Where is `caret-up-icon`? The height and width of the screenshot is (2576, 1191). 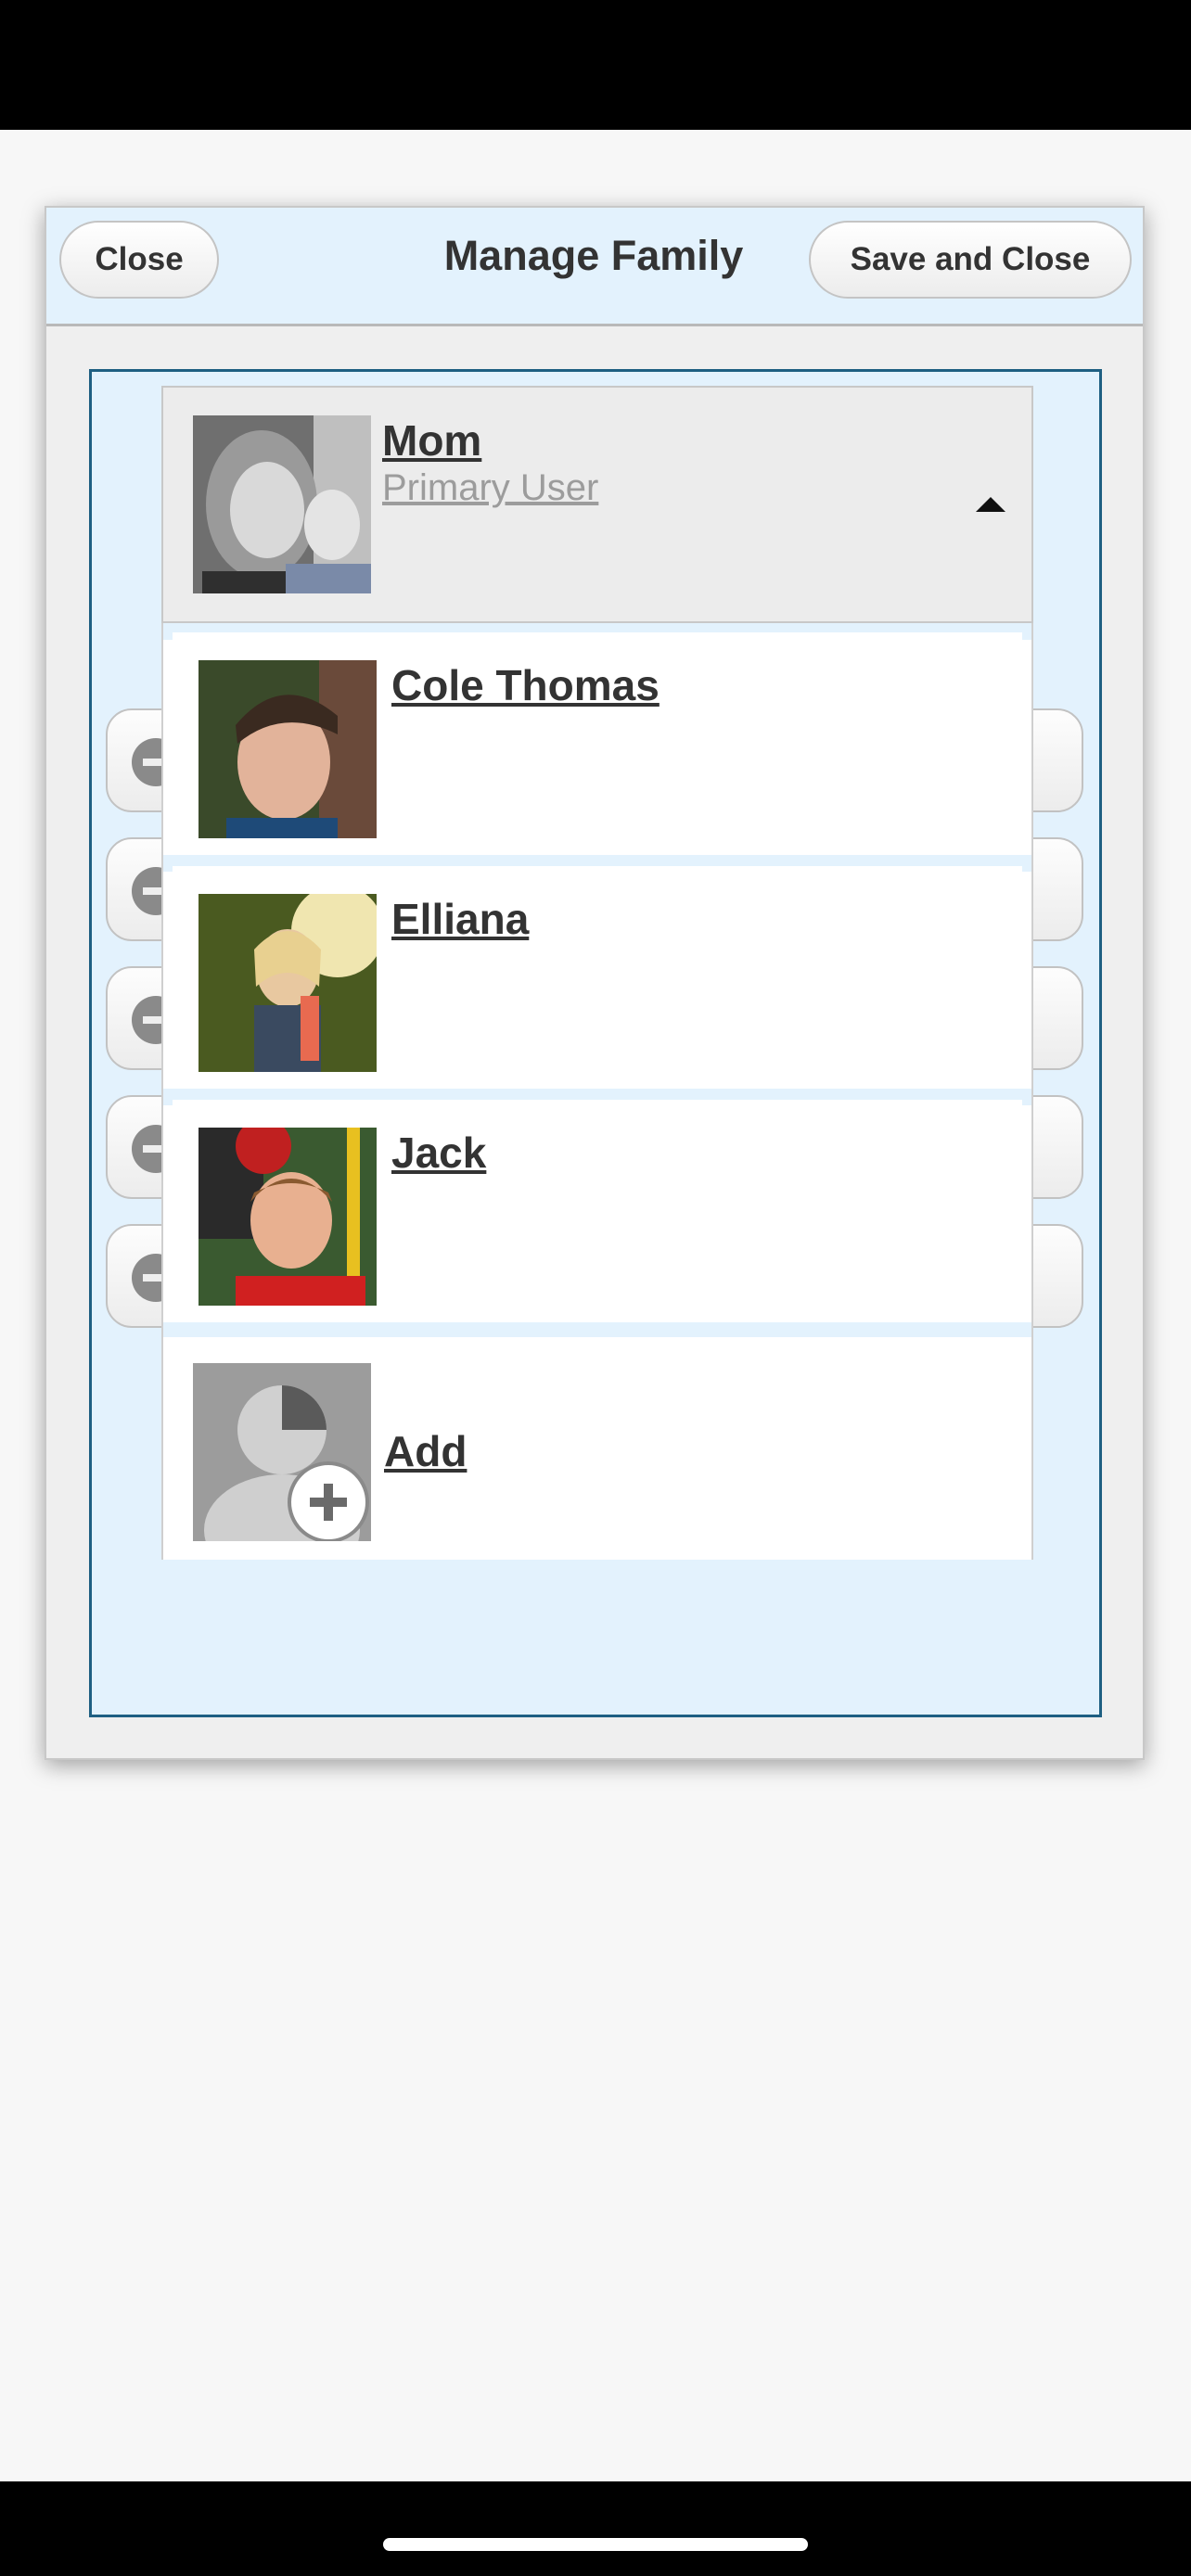 caret-up-icon is located at coordinates (990, 505).